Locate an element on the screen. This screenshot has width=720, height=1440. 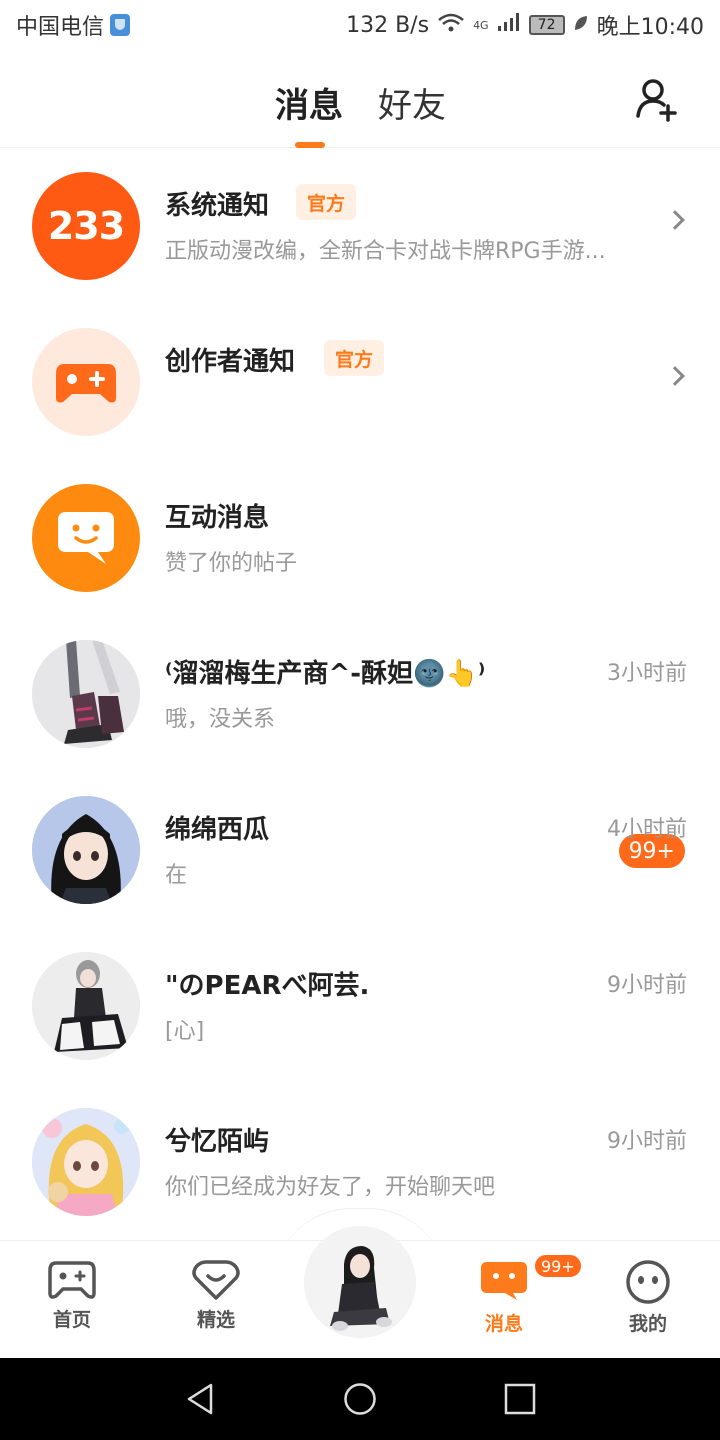
list-item-name: "のPEARべ阿芸. is located at coordinates (267, 986).